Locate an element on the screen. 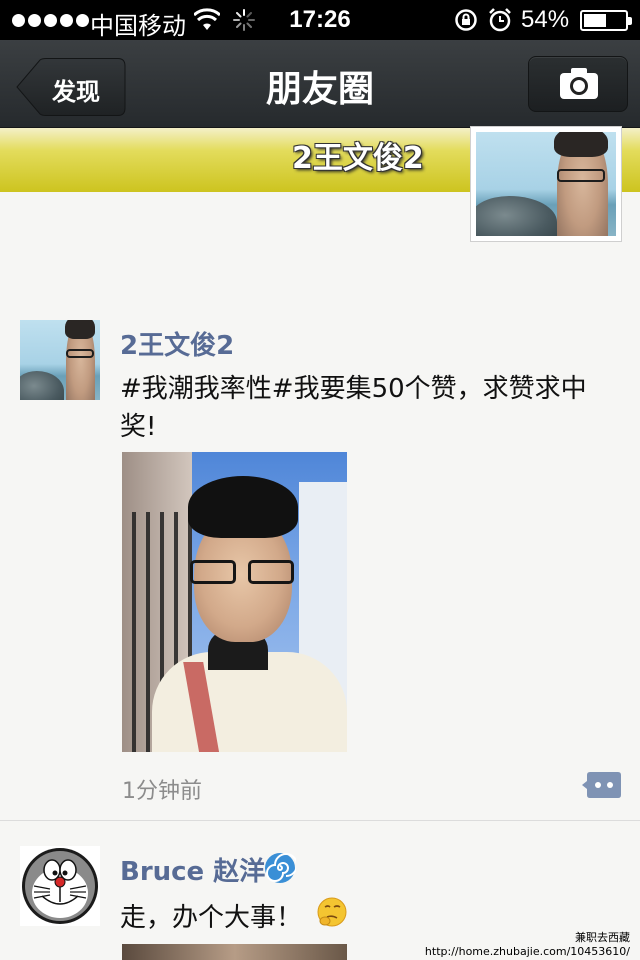 The height and width of the screenshot is (960, 640). post-timestamp: 1分钟前 is located at coordinates (162, 791).